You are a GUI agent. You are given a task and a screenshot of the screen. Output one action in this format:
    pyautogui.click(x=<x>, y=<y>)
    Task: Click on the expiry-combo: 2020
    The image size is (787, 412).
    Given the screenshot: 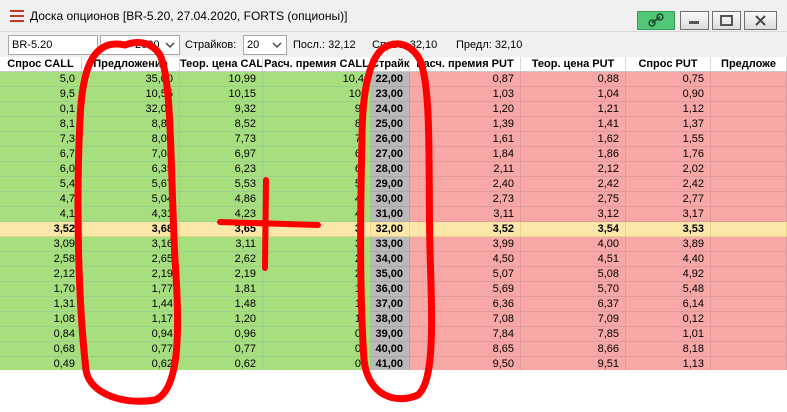 What is the action you would take?
    pyautogui.click(x=140, y=45)
    